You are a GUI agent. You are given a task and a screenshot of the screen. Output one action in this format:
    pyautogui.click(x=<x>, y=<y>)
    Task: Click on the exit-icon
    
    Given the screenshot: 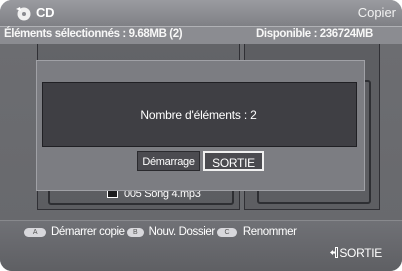 What is the action you would take?
    pyautogui.click(x=334, y=252)
    